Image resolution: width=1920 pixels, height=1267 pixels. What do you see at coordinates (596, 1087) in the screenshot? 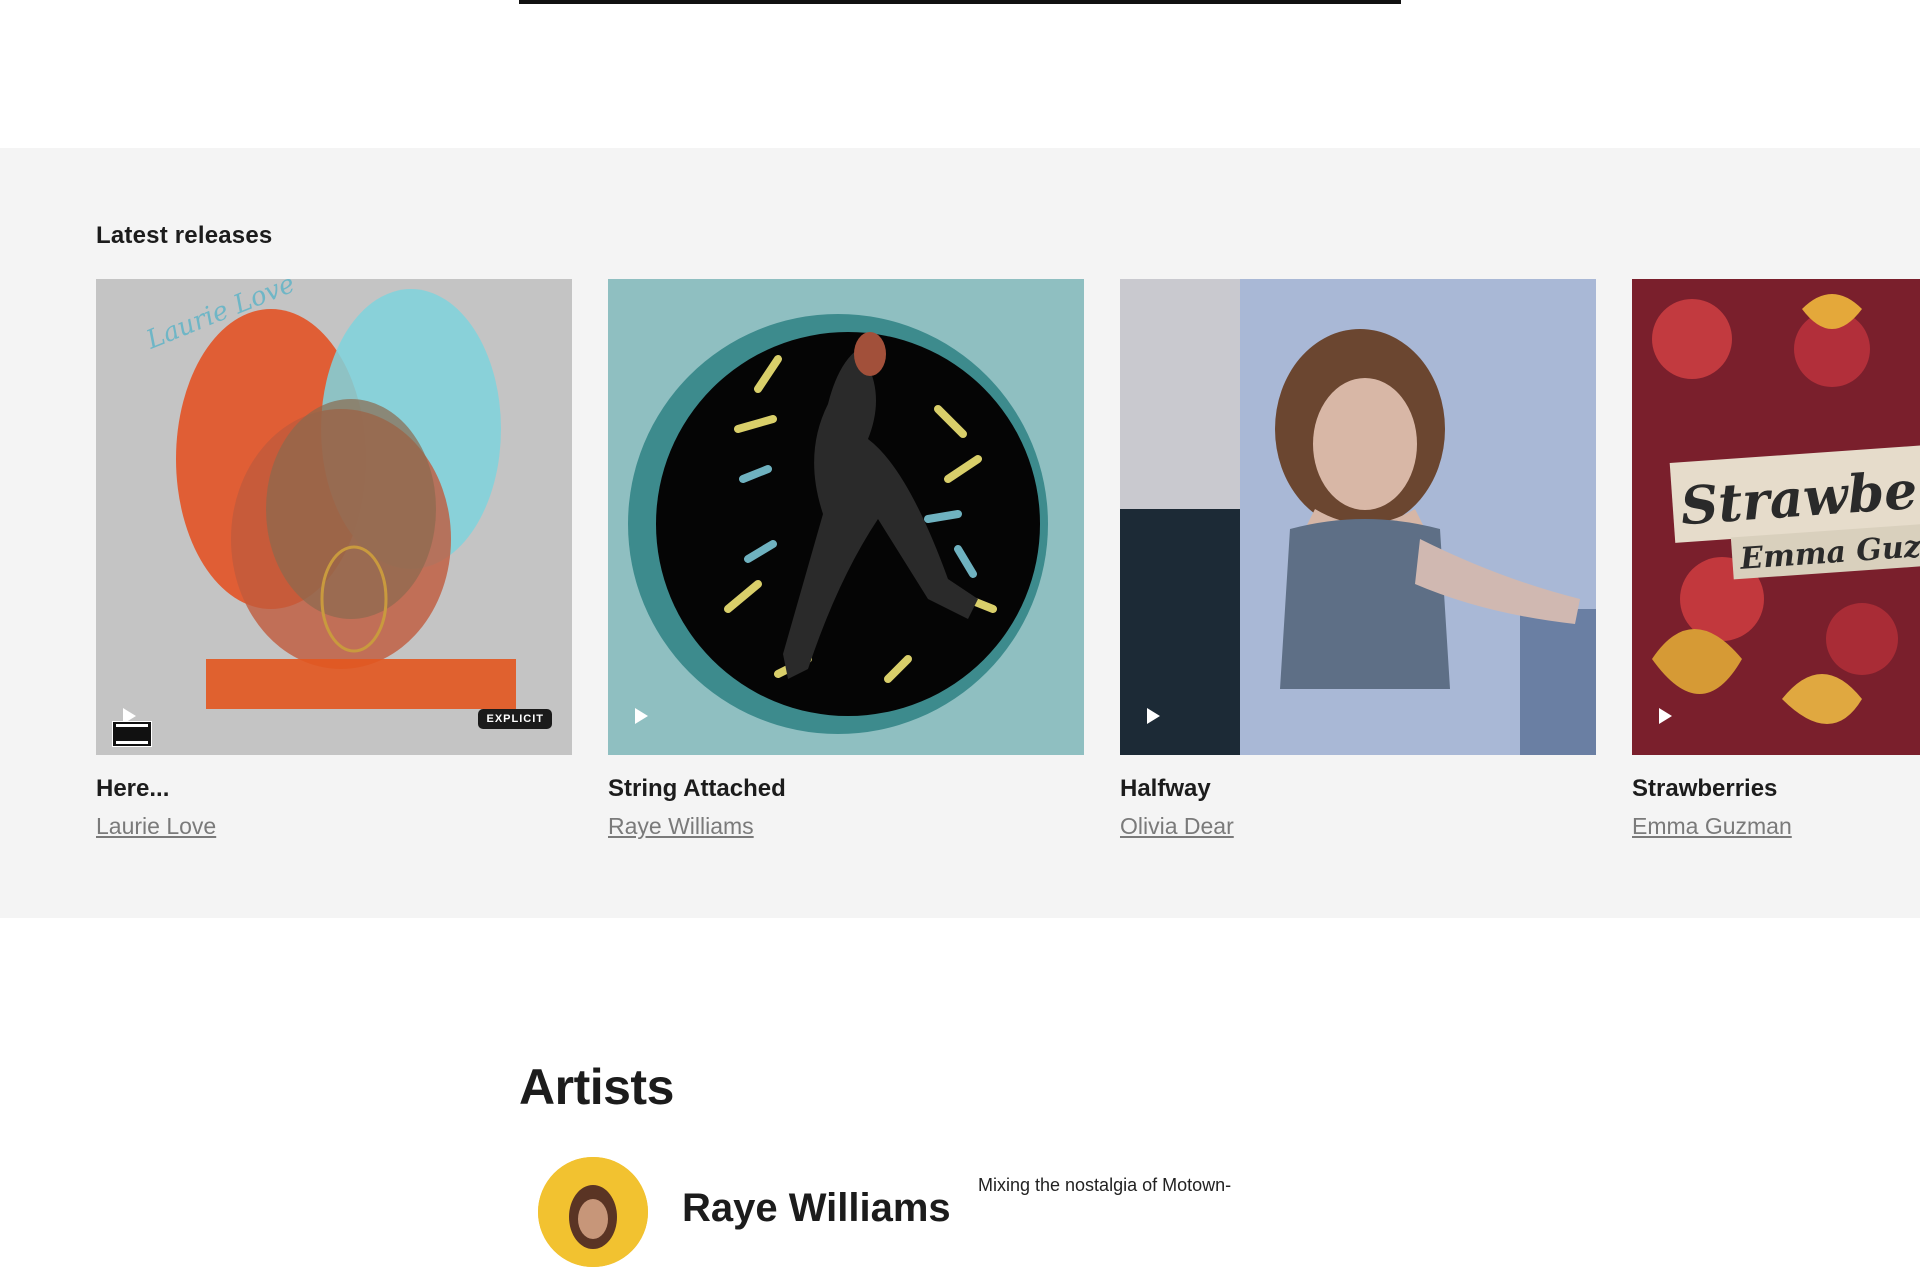
I see `artists-heading: Artists` at bounding box center [596, 1087].